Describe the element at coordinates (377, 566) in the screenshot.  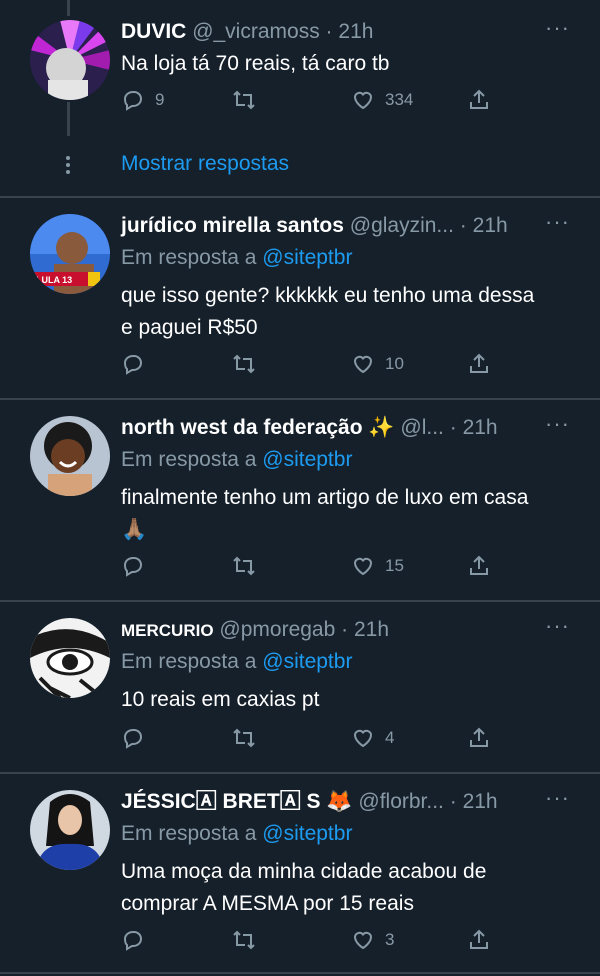
I see `like-button: 15` at that location.